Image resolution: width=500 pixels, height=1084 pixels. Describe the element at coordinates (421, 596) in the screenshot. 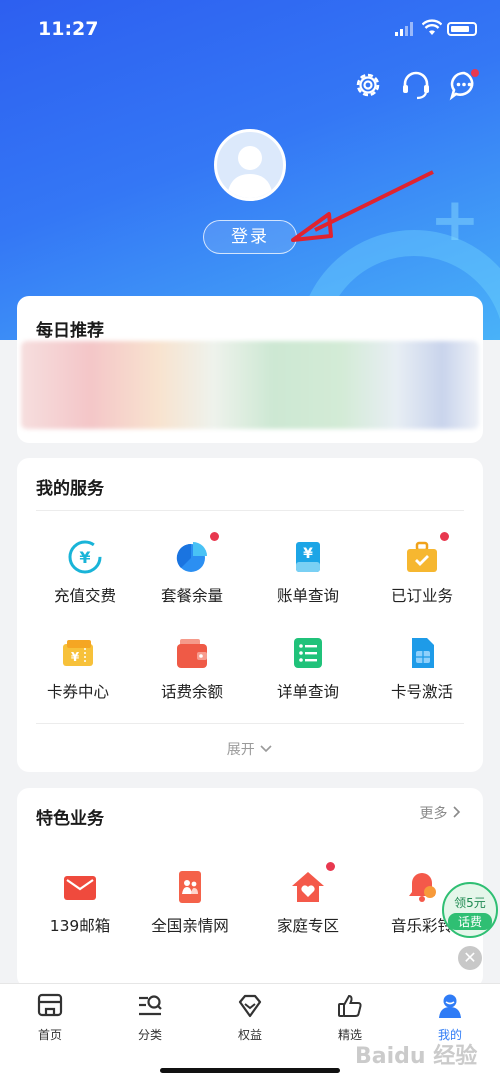

I see `service-label: 已订业务` at that location.